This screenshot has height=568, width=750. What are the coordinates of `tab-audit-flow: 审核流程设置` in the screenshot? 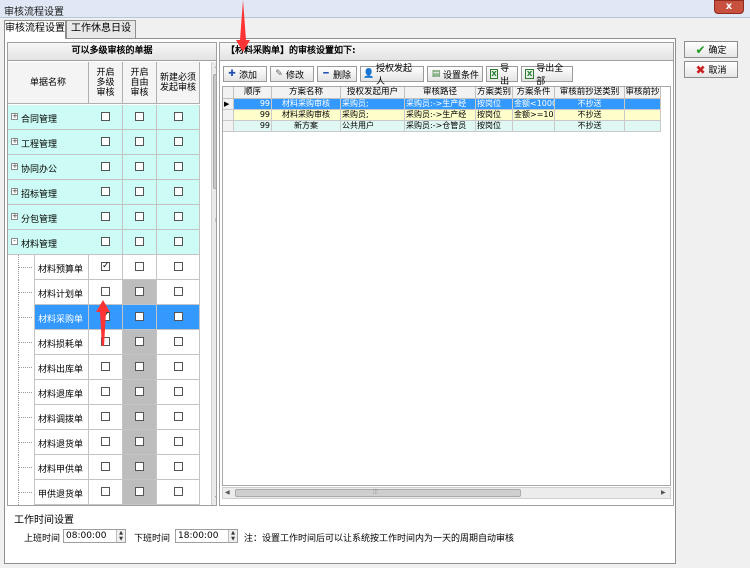 It's located at (35, 29).